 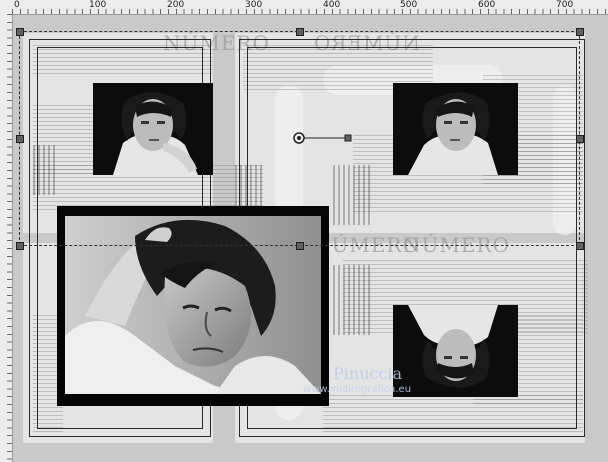 I want to click on selection-handle-top-right, so click(x=580, y=32).